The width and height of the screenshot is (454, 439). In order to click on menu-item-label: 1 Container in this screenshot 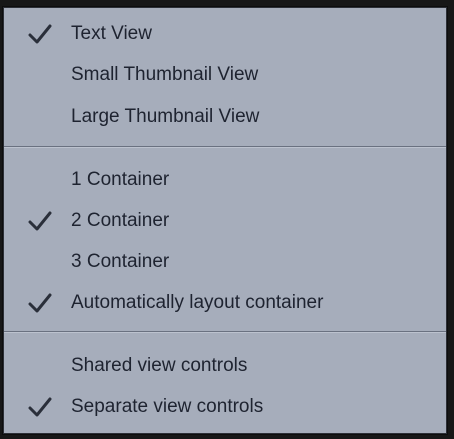, I will do `click(120, 179)`.